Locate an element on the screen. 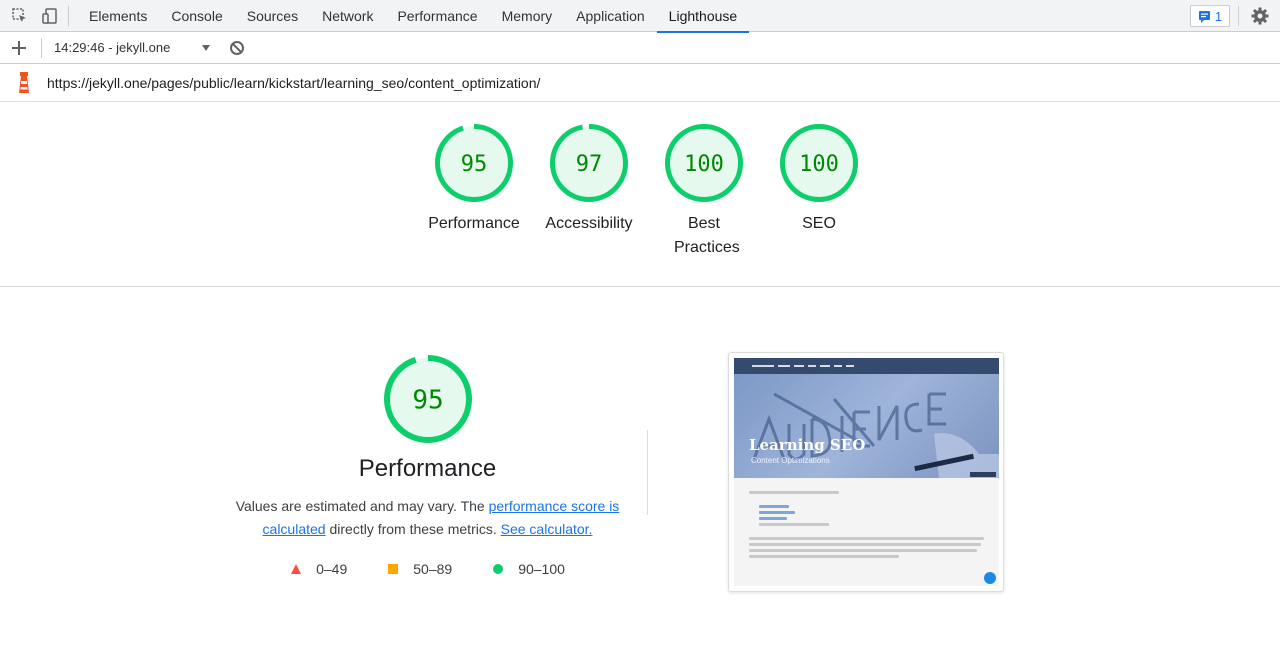 The height and width of the screenshot is (650, 1280). gauge-performance: 95 Performance is located at coordinates (474, 180).